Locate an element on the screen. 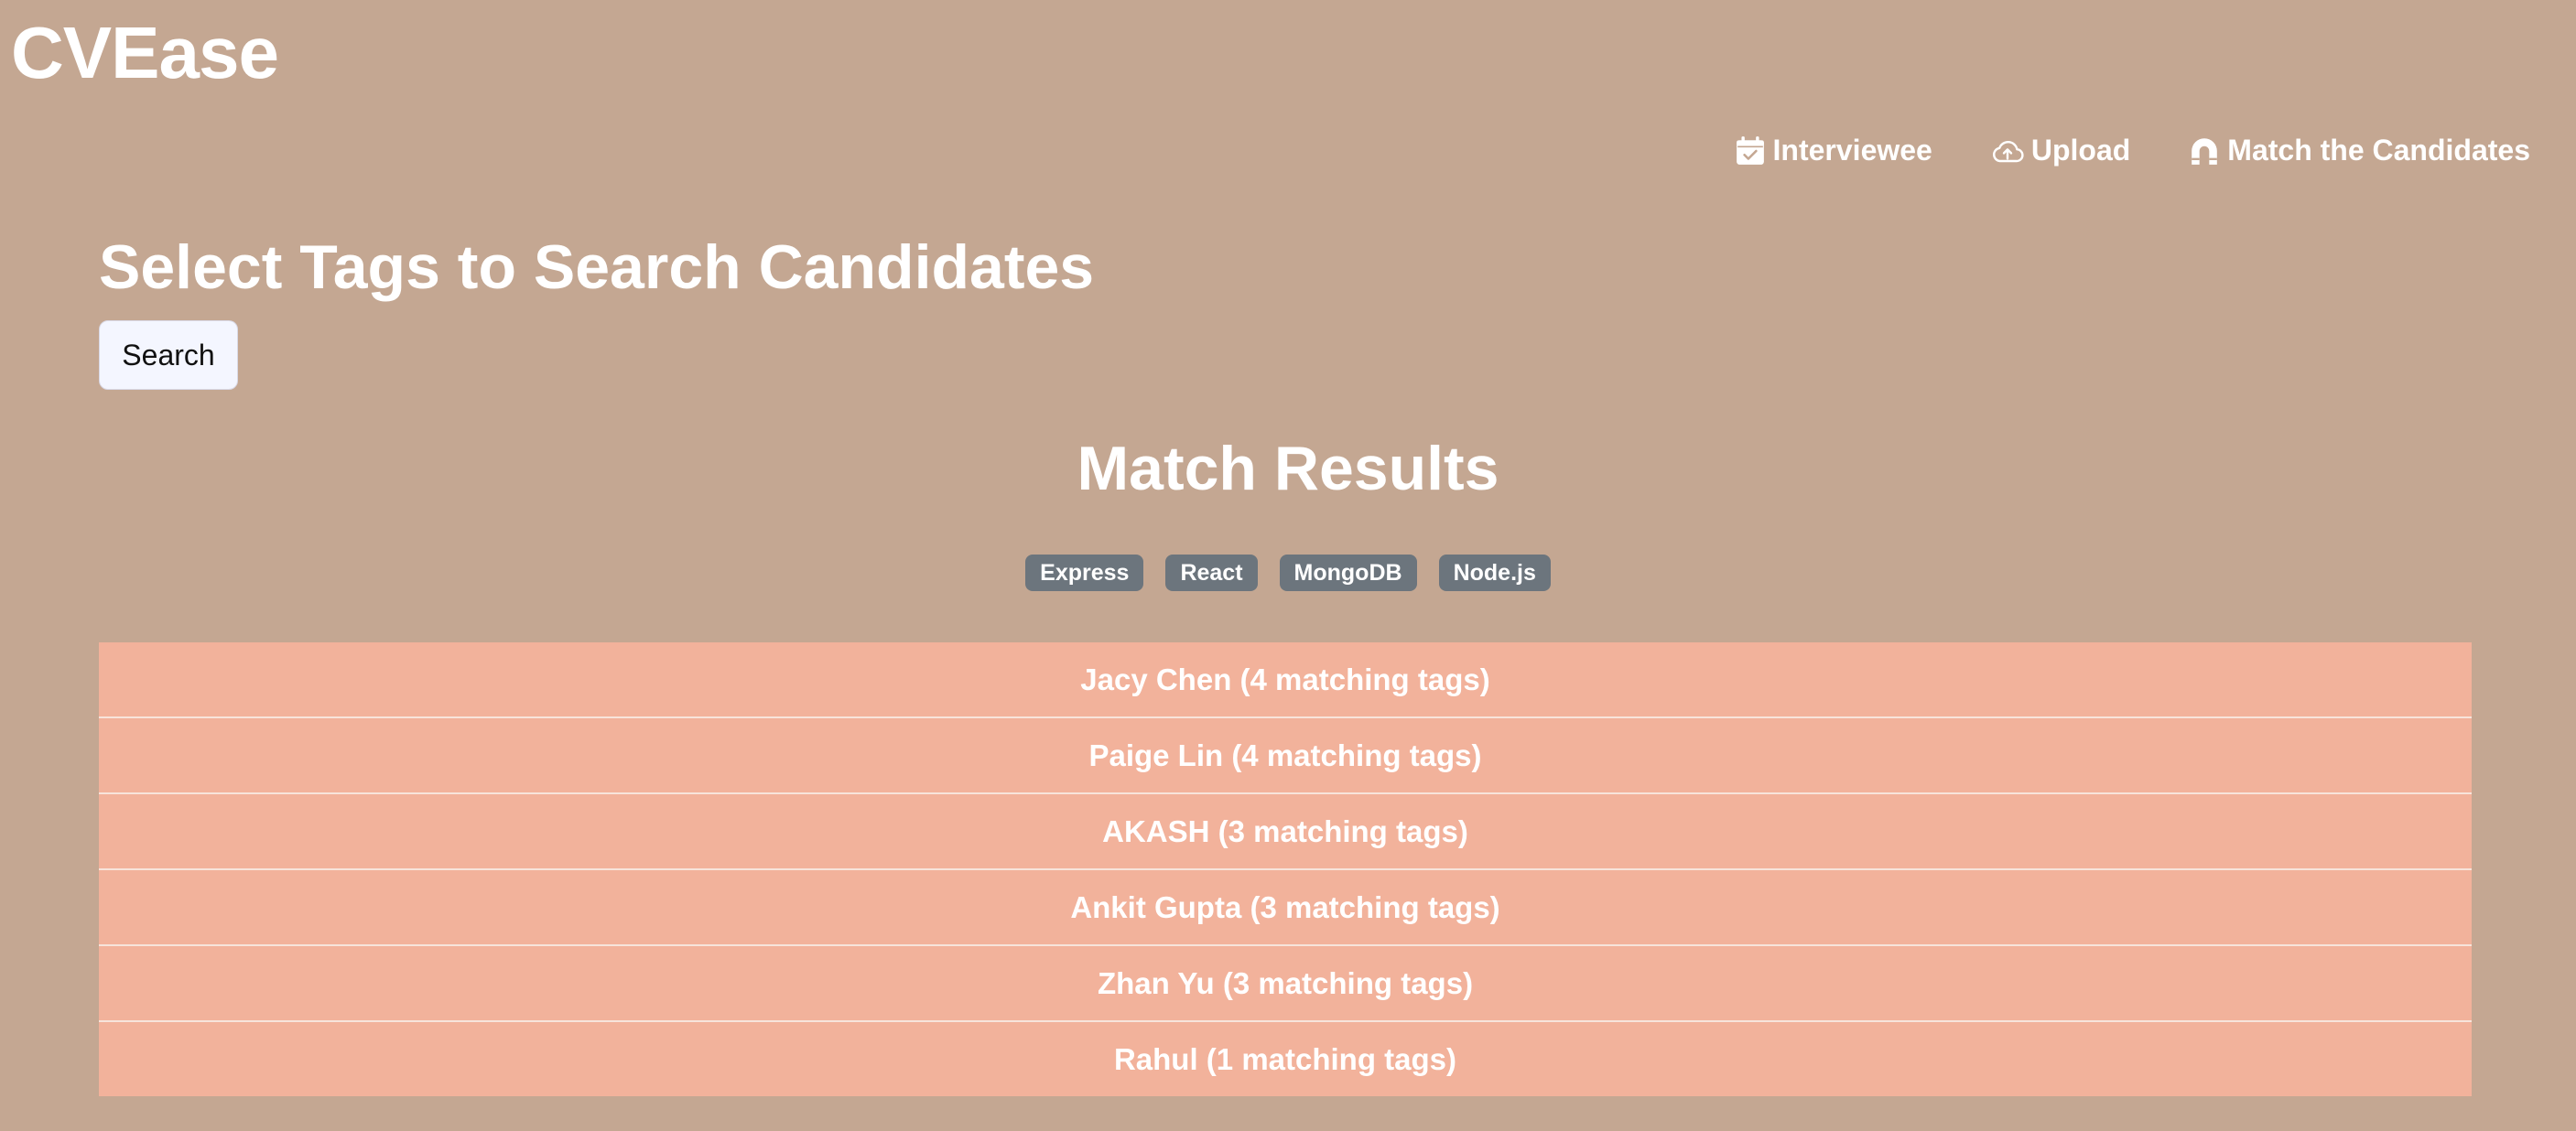 The height and width of the screenshot is (1131, 2576). candidate-row: Ankit Gupta (3 matching tags) is located at coordinates (1286, 908).